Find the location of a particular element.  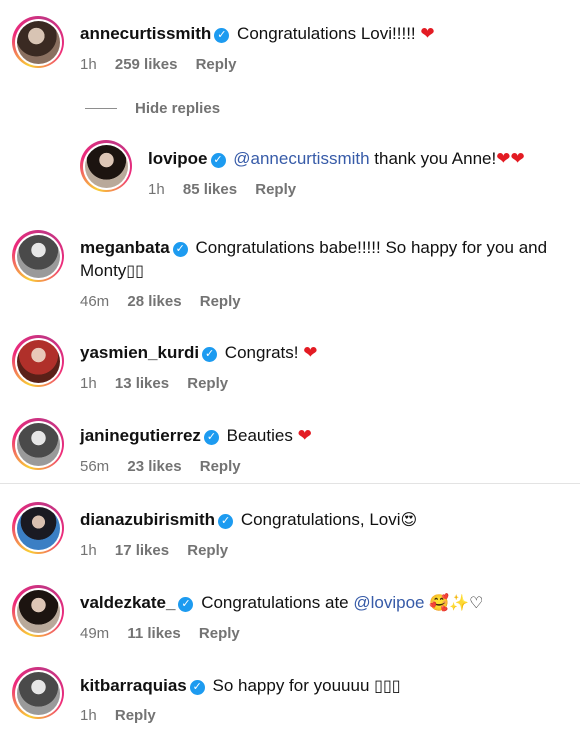

emoji-glyphs: ▯▯ is located at coordinates (135, 271).